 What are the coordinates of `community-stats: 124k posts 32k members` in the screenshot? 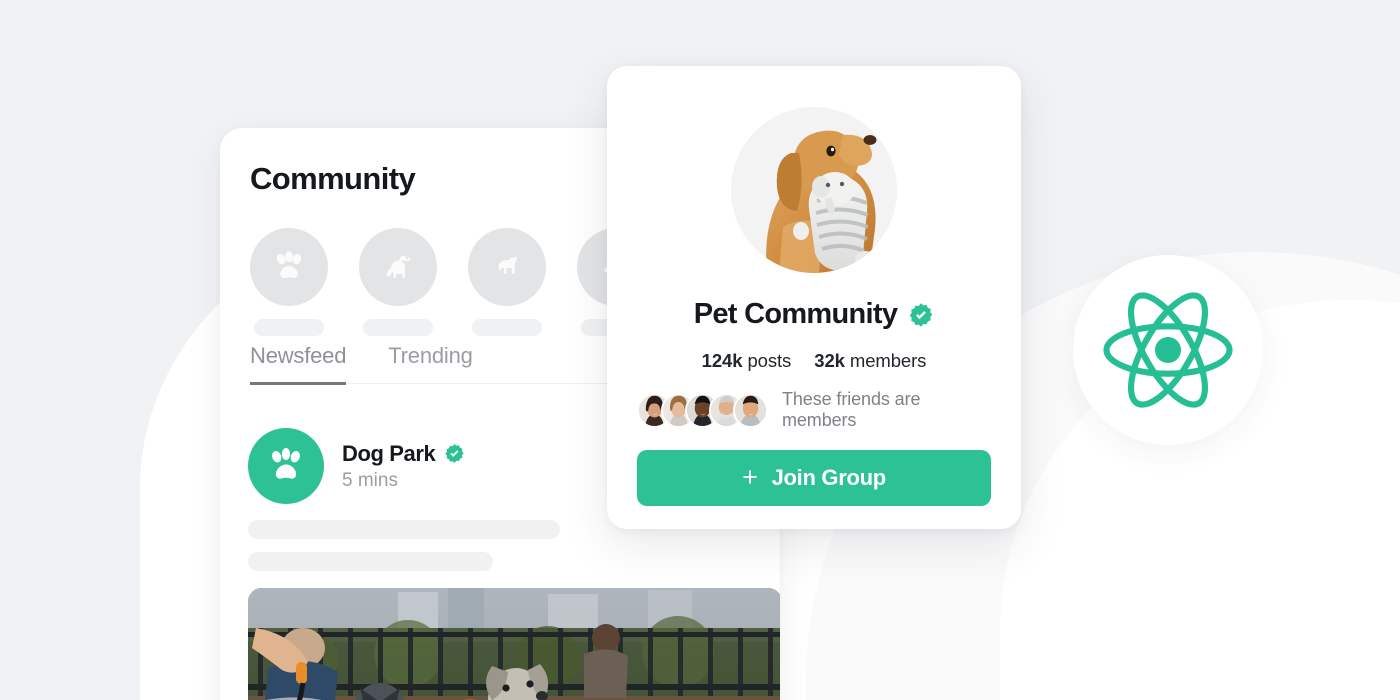 It's located at (814, 361).